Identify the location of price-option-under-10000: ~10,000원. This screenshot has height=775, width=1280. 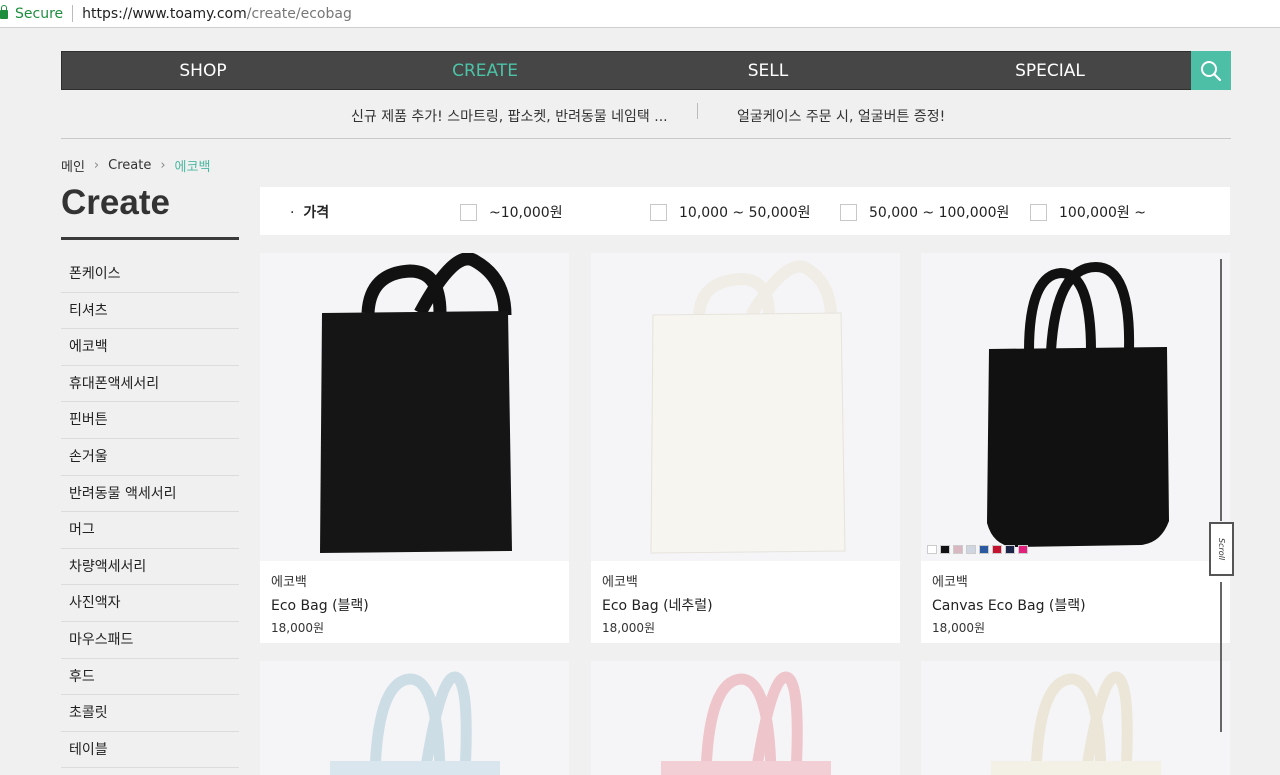
(511, 212).